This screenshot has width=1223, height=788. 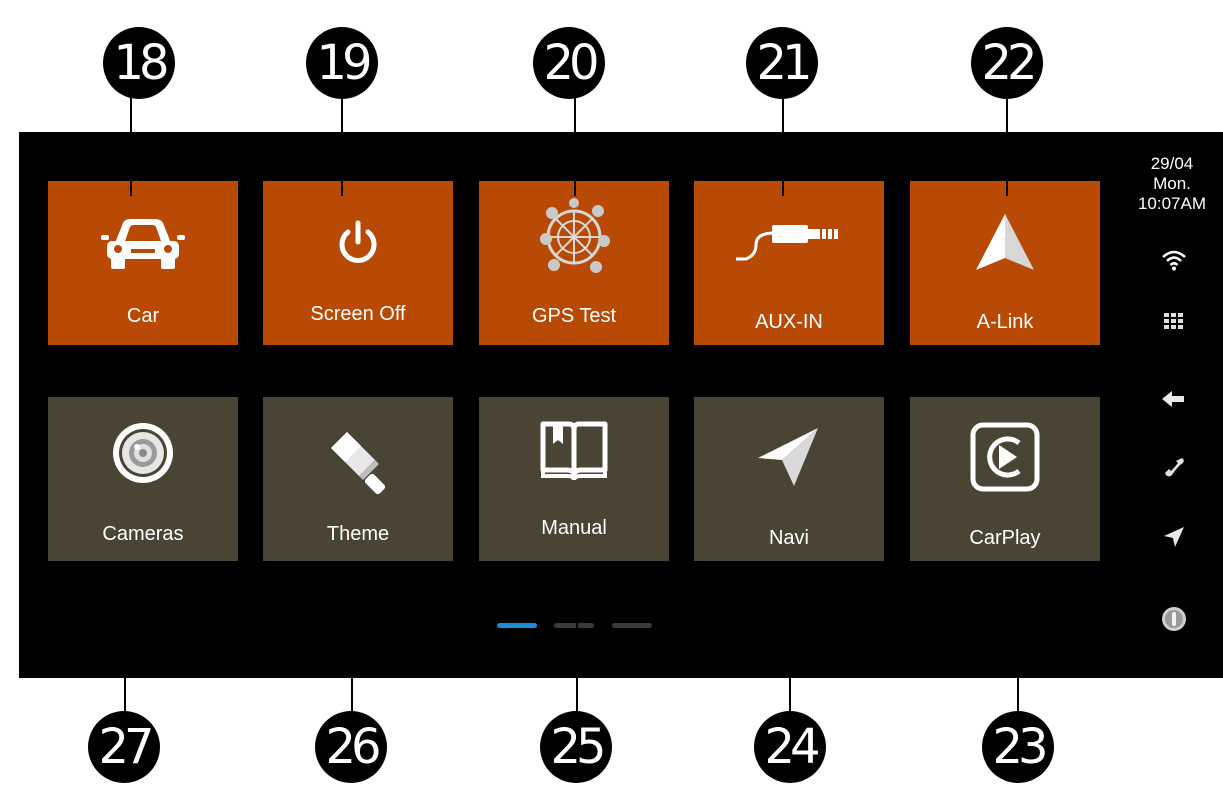 I want to click on tile-label: CarPlay, so click(x=1005, y=538).